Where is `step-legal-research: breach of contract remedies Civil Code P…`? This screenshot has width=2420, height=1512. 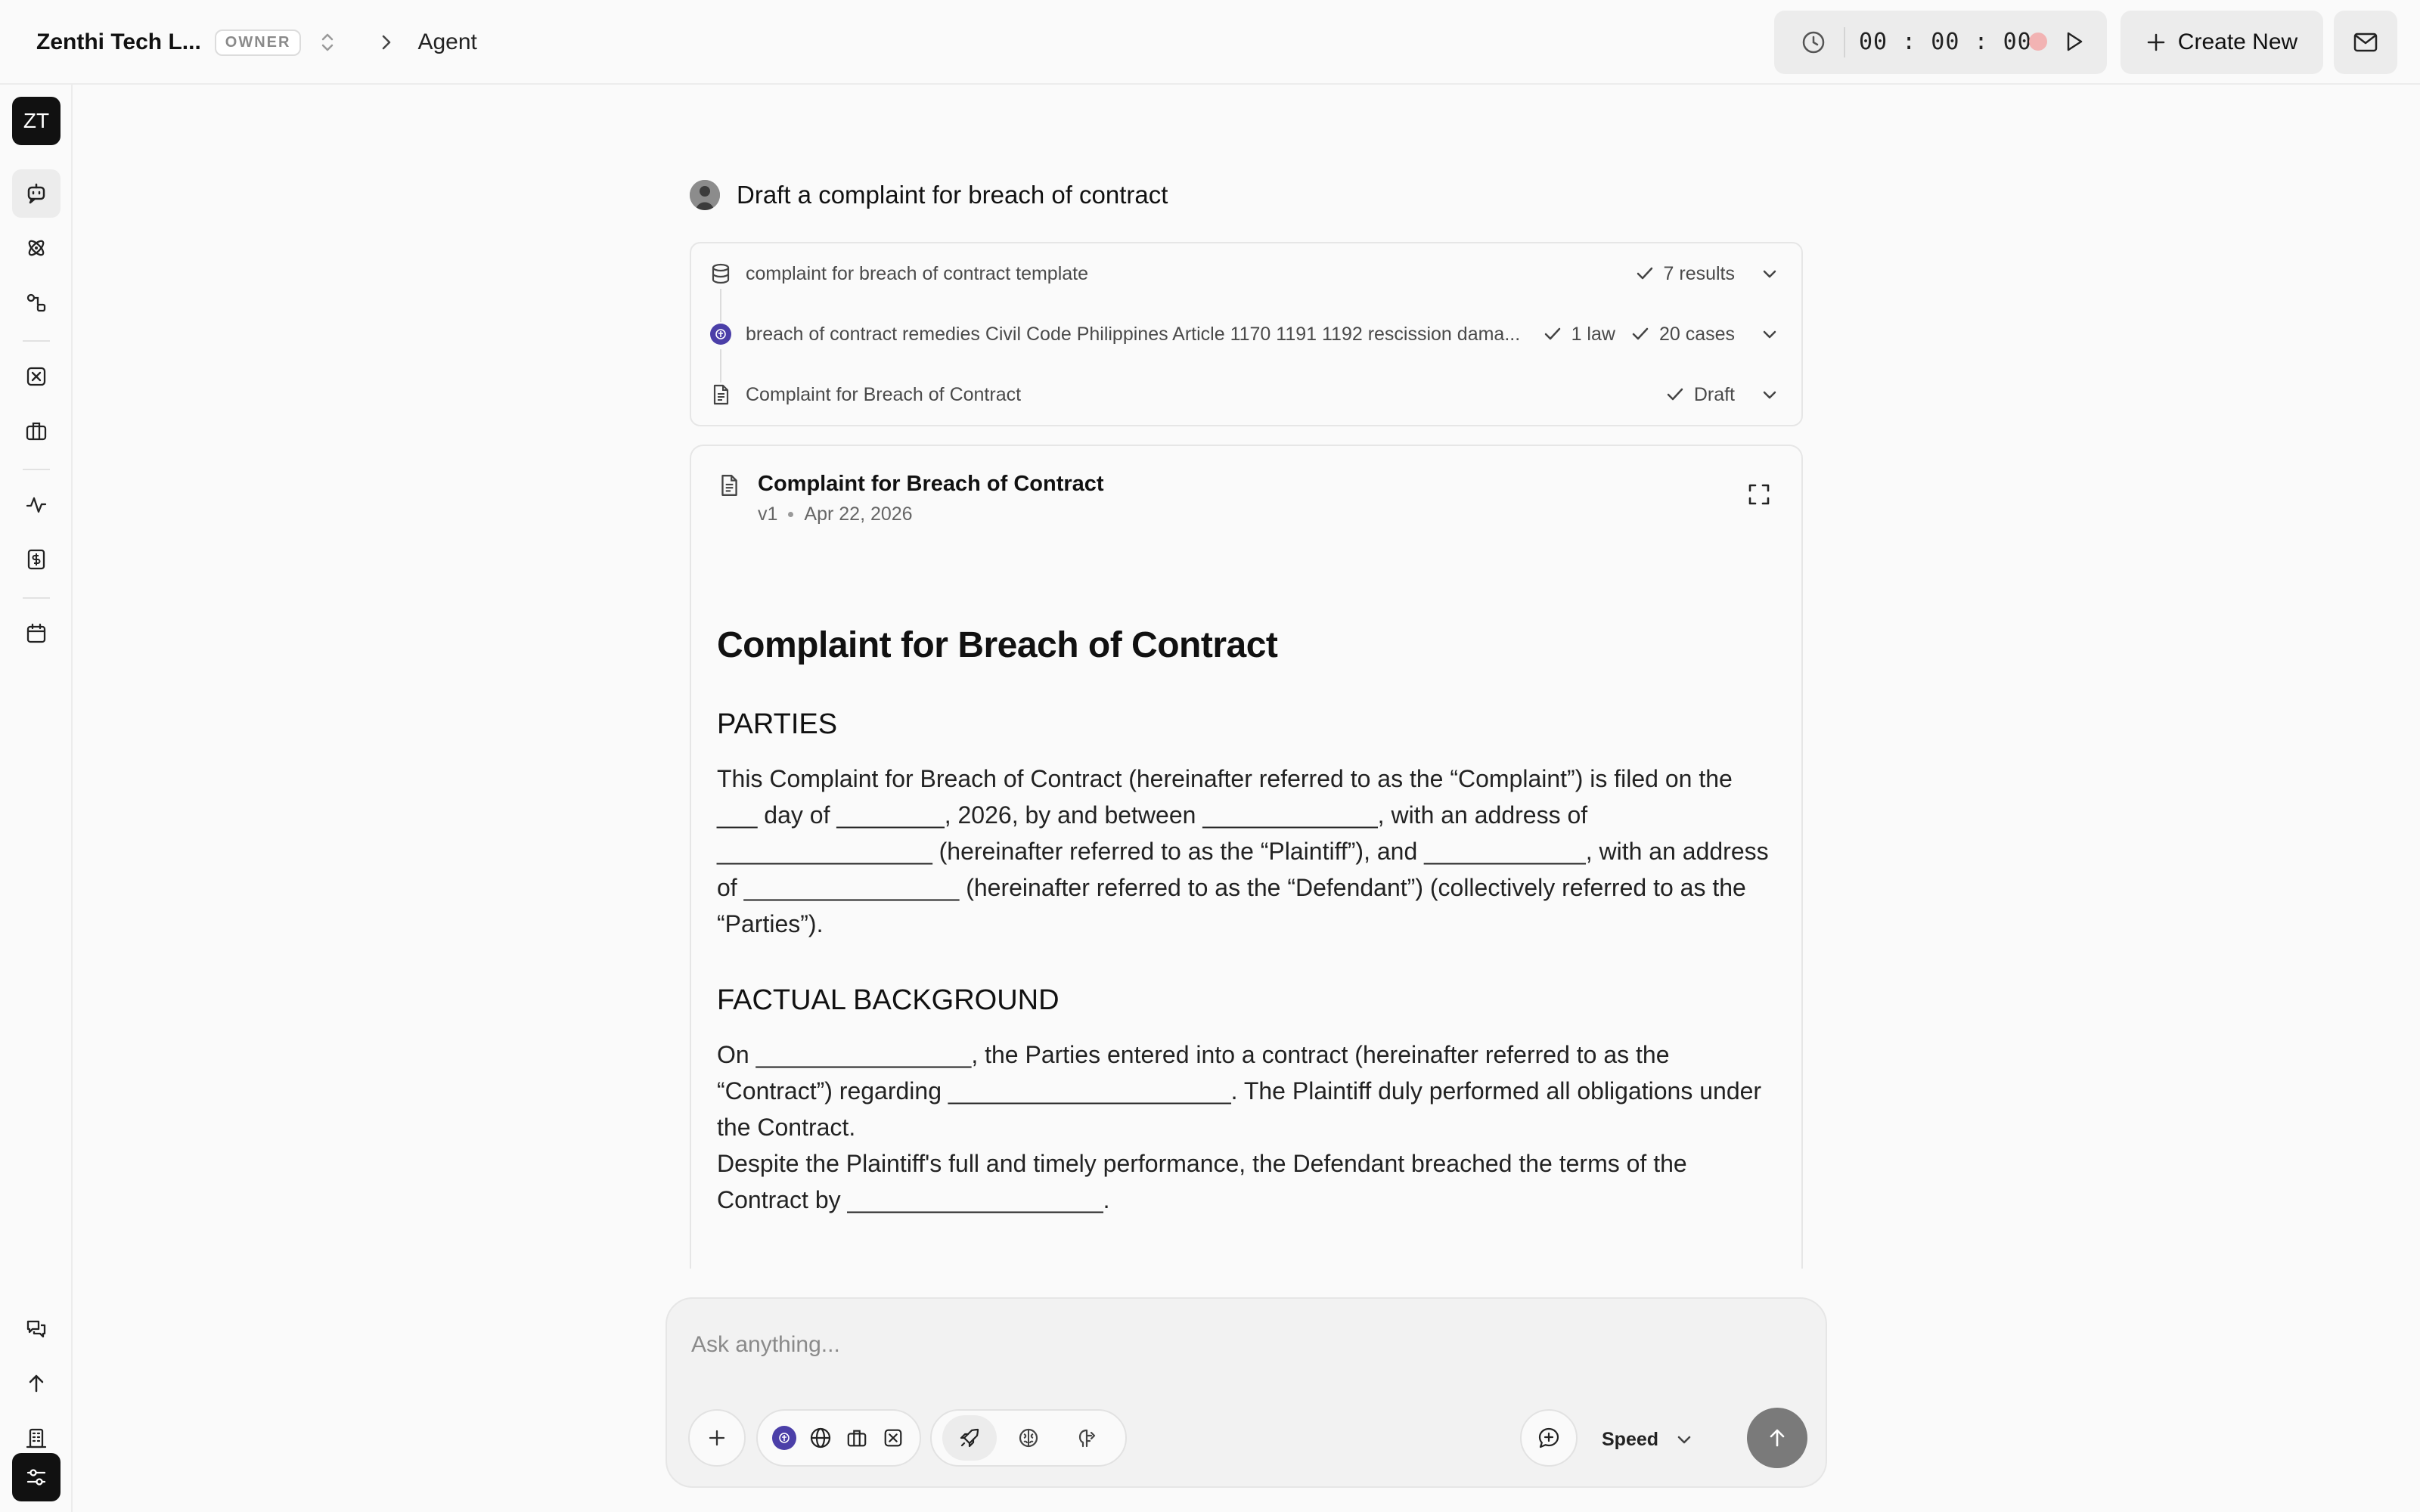 step-legal-research: breach of contract remedies Civil Code P… is located at coordinates (1243, 334).